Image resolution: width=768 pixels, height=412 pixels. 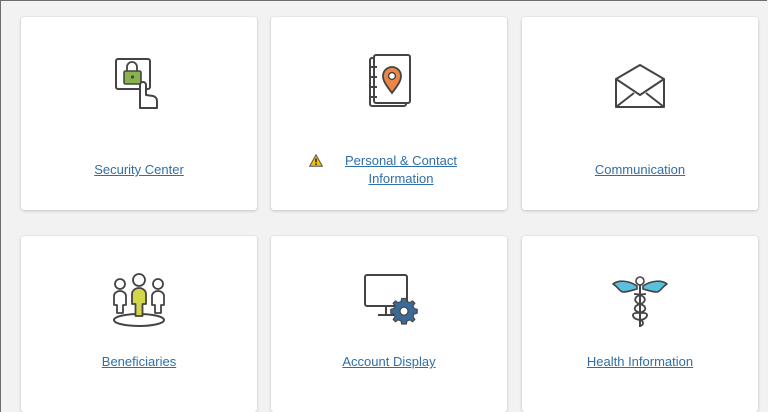 What do you see at coordinates (640, 86) in the screenshot?
I see `envelope-icon` at bounding box center [640, 86].